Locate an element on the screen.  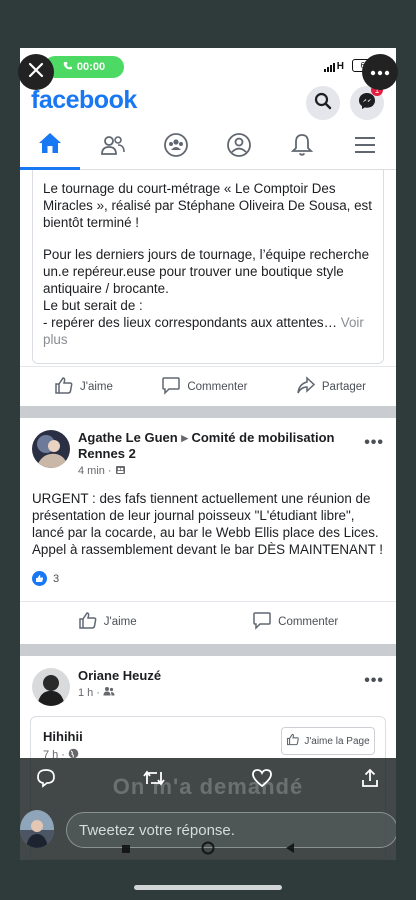
like-page-button: J'aime la Page is located at coordinates (328, 741).